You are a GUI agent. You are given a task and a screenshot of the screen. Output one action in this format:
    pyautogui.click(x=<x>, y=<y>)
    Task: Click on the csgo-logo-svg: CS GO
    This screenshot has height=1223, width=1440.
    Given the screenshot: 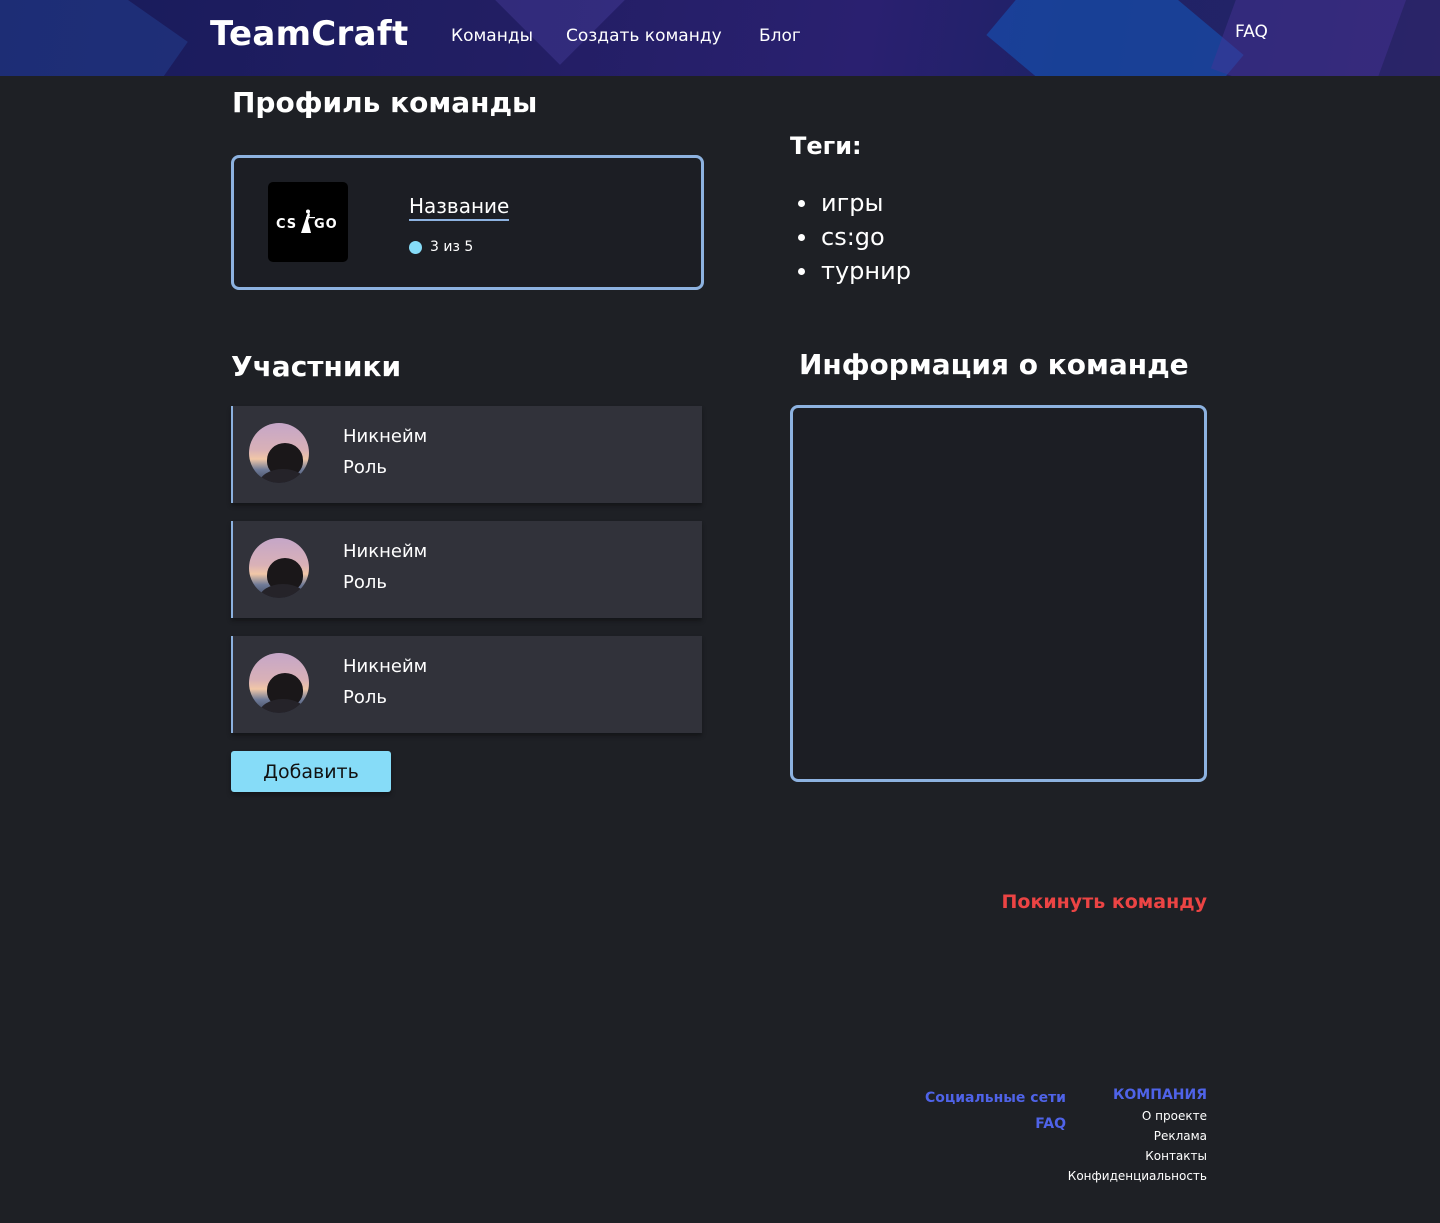 What is the action you would take?
    pyautogui.click(x=307, y=221)
    